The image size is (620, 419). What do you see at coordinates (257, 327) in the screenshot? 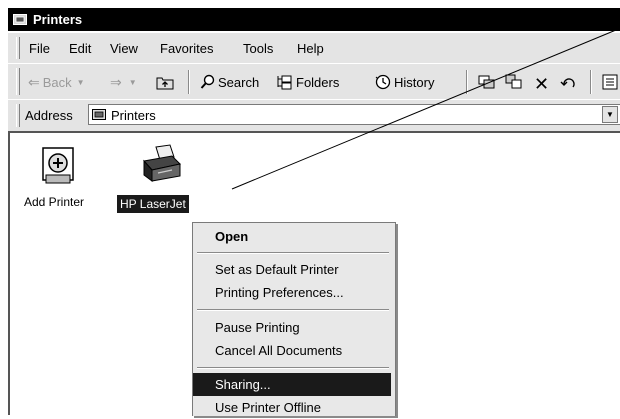
I see `menu-pause-label: Pause Printing` at bounding box center [257, 327].